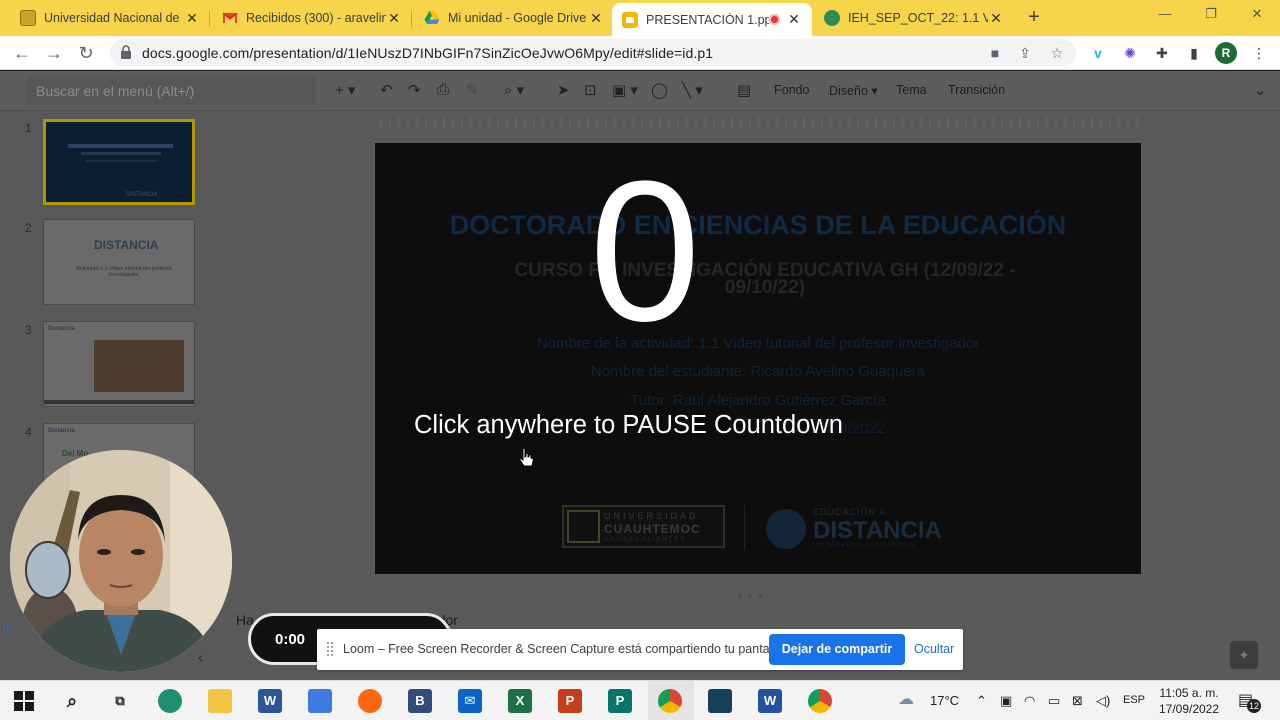 The height and width of the screenshot is (720, 1280). What do you see at coordinates (837, 649) in the screenshot?
I see `stop-sharing-button: Dejar de compartir` at bounding box center [837, 649].